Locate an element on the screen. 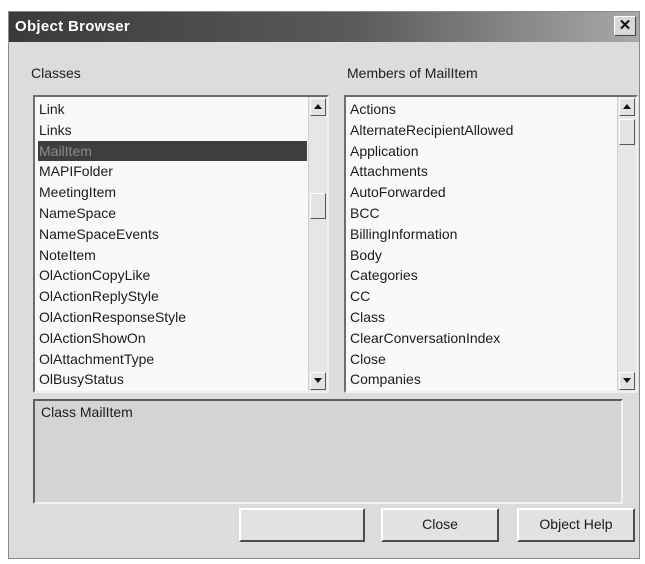 Image resolution: width=645 pixels, height=564 pixels. list-item: NameSpace is located at coordinates (172, 213).